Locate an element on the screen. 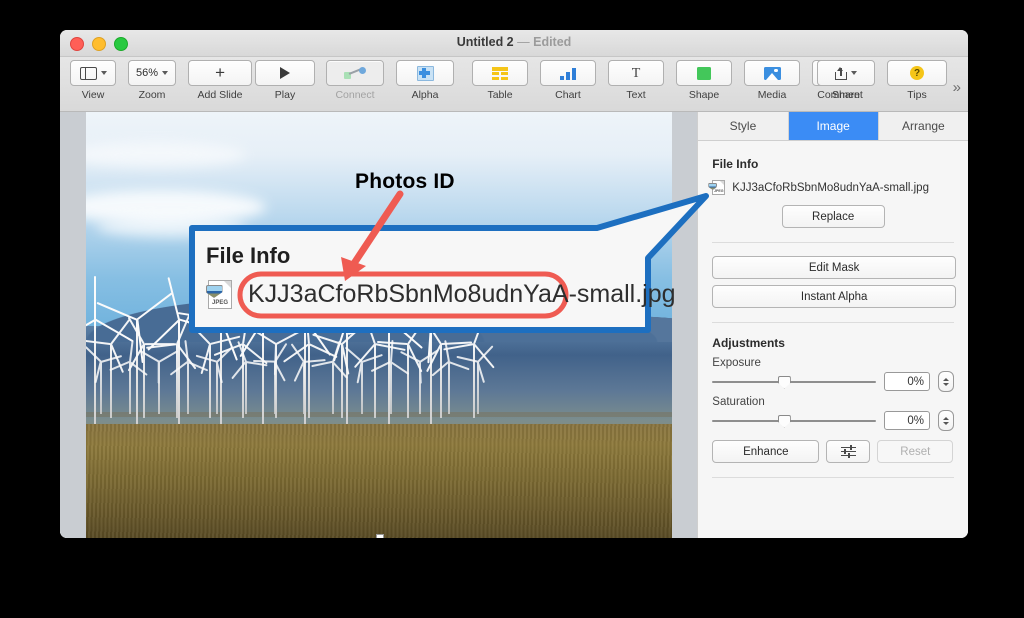 Image resolution: width=1024 pixels, height=618 pixels. toolbar-group-insert: Table Chart T Text Shape Media Comment is located at coordinates (670, 80).